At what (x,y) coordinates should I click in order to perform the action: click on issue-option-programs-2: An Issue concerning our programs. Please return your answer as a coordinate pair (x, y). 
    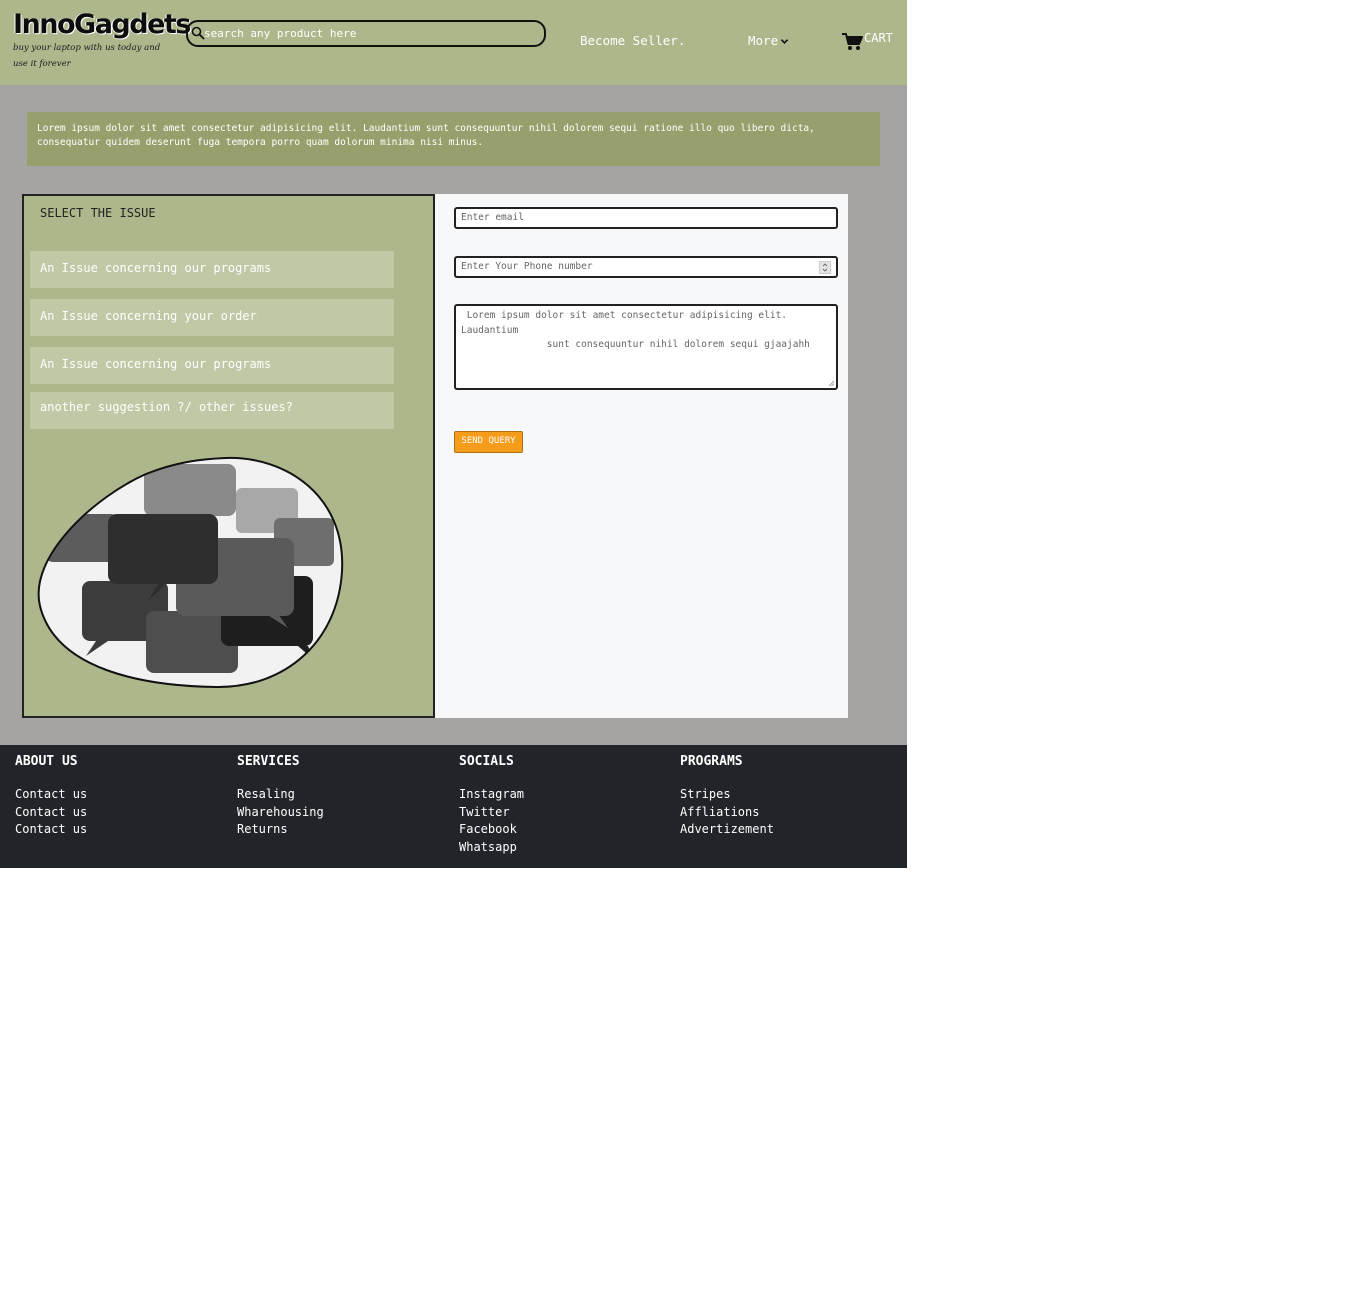
    Looking at the image, I should click on (212, 365).